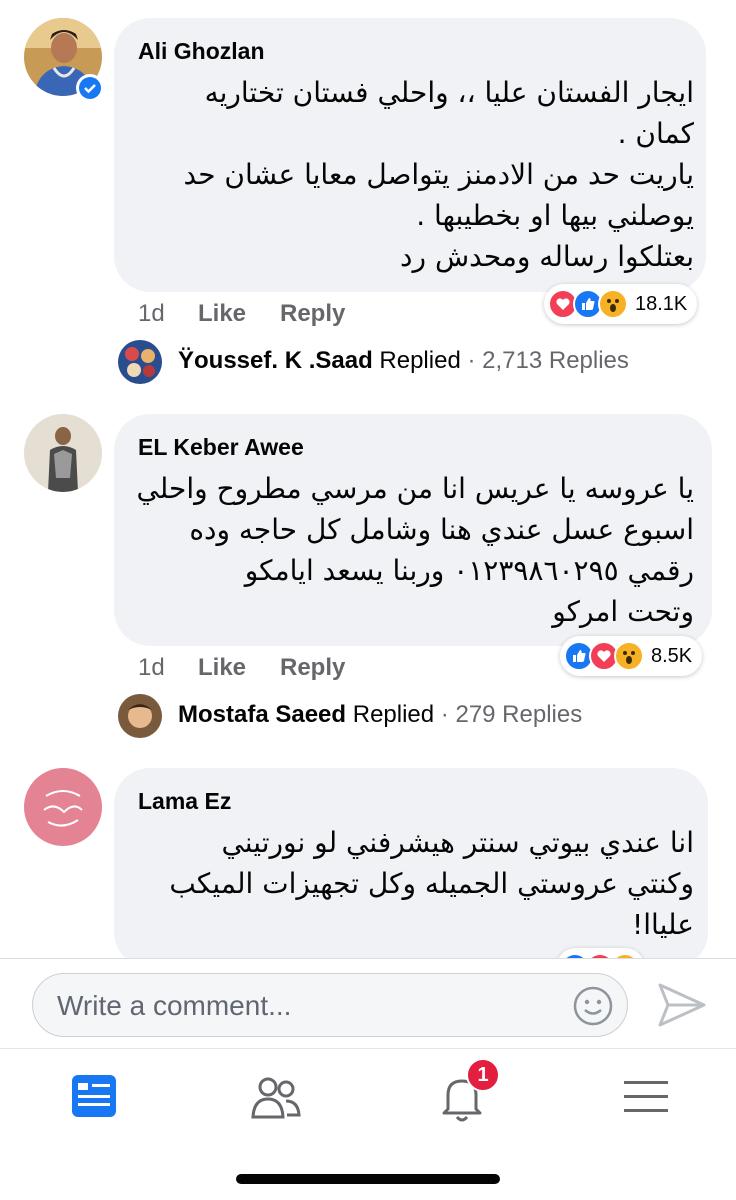 This screenshot has height=1200, width=736. I want to click on reaction-count: 18.1K, so click(661, 303).